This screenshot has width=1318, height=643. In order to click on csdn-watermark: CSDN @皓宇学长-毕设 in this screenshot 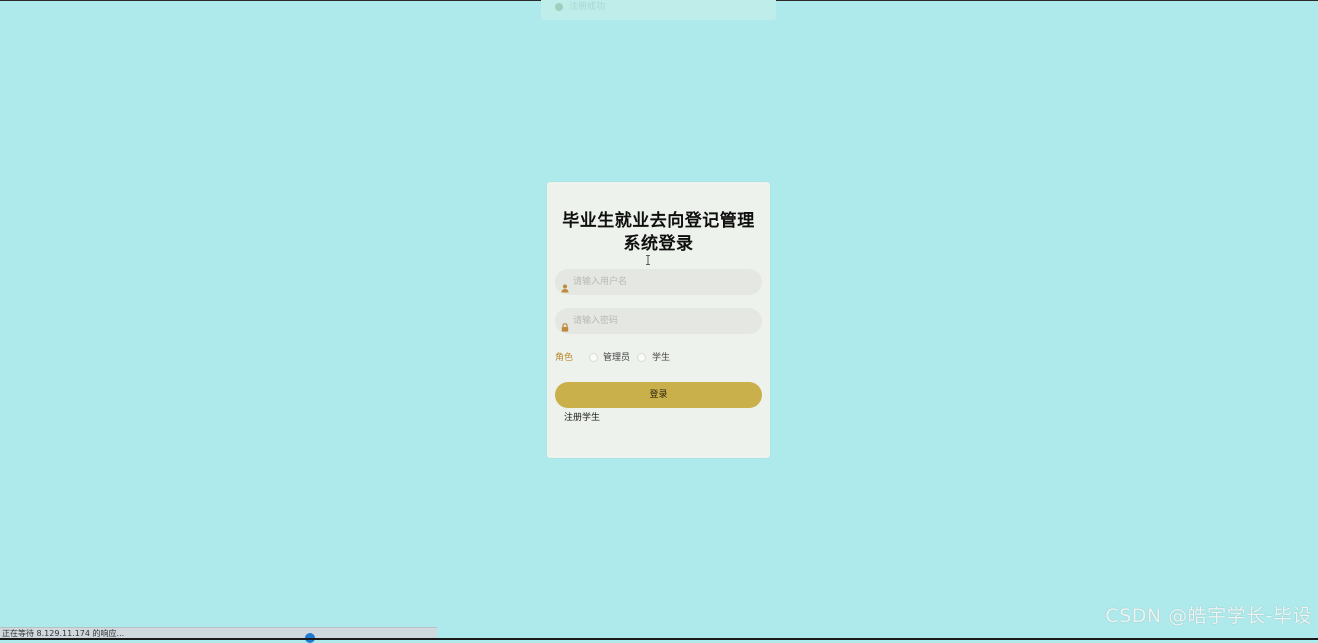, I will do `click(1208, 616)`.